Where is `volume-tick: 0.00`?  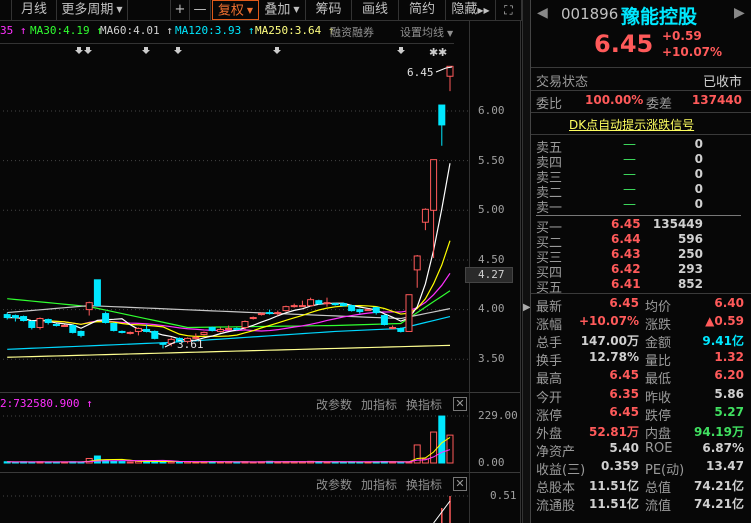
volume-tick: 0.00 is located at coordinates (491, 462).